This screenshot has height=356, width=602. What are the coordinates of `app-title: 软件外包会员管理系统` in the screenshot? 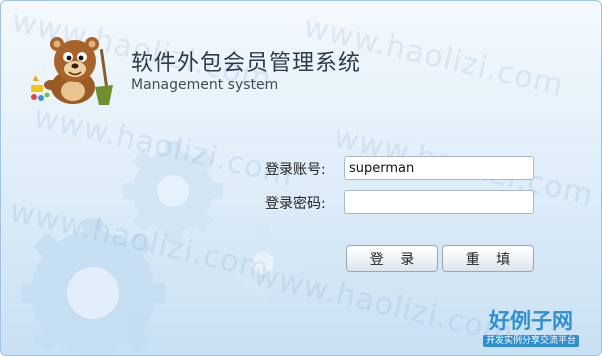 It's located at (246, 63).